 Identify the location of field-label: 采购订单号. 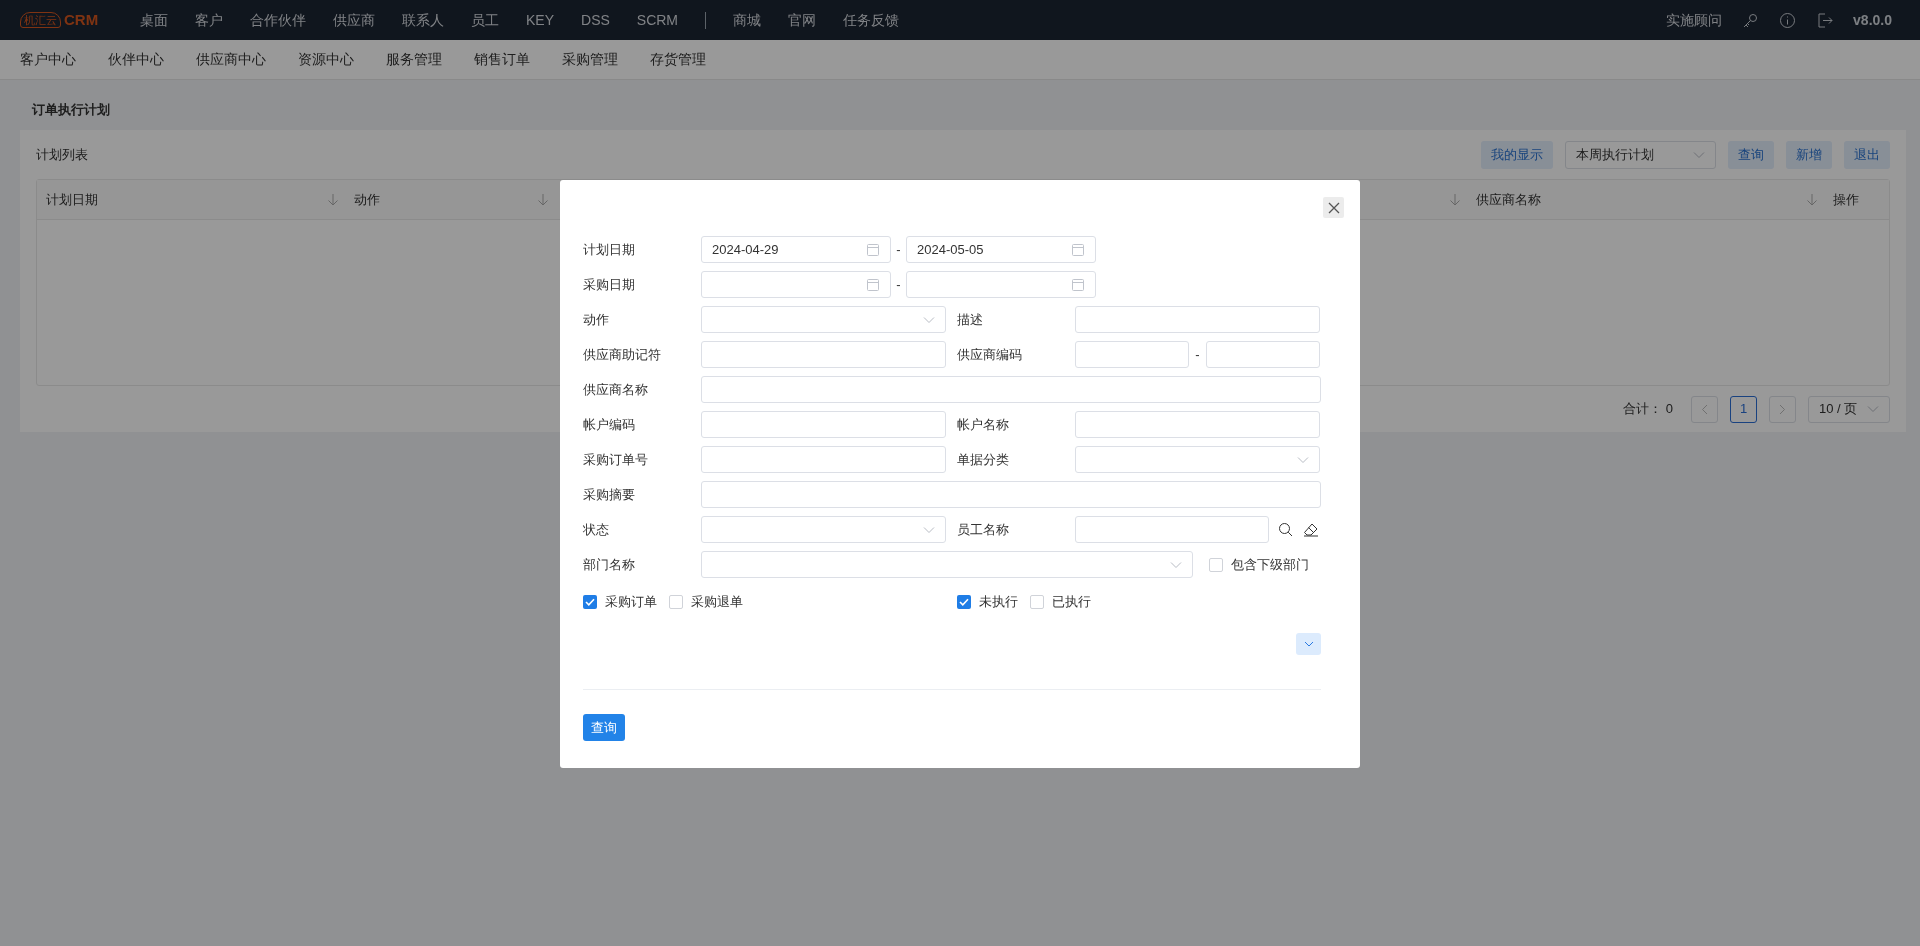
(616, 459).